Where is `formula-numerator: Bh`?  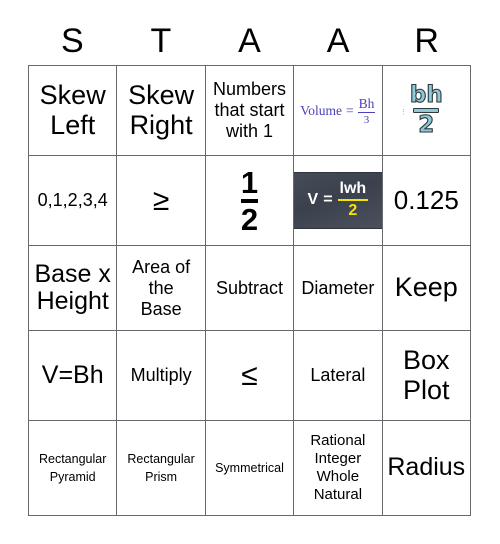
formula-numerator: Bh is located at coordinates (366, 104).